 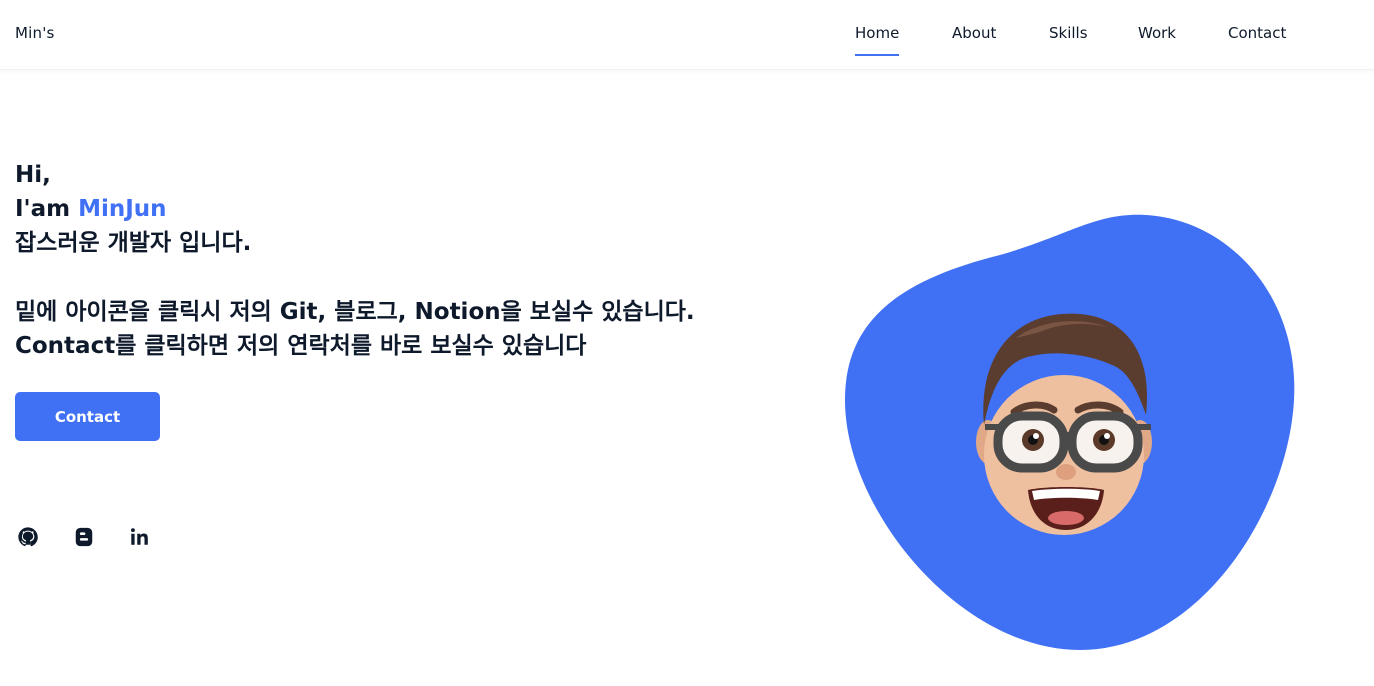 I want to click on hero-intro-prefix: I'am, so click(x=47, y=209).